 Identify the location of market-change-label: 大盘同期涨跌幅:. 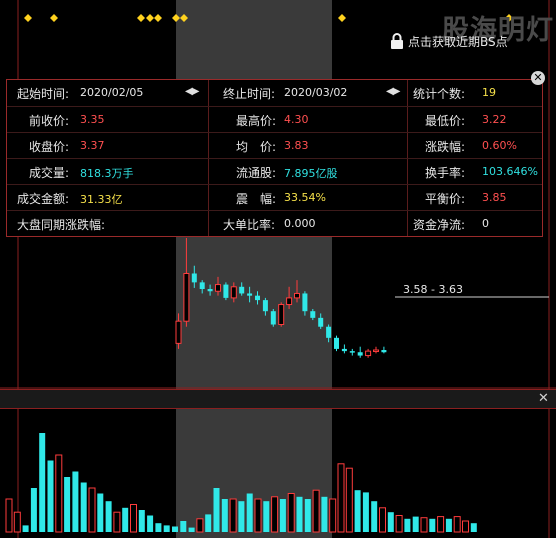
(61, 225).